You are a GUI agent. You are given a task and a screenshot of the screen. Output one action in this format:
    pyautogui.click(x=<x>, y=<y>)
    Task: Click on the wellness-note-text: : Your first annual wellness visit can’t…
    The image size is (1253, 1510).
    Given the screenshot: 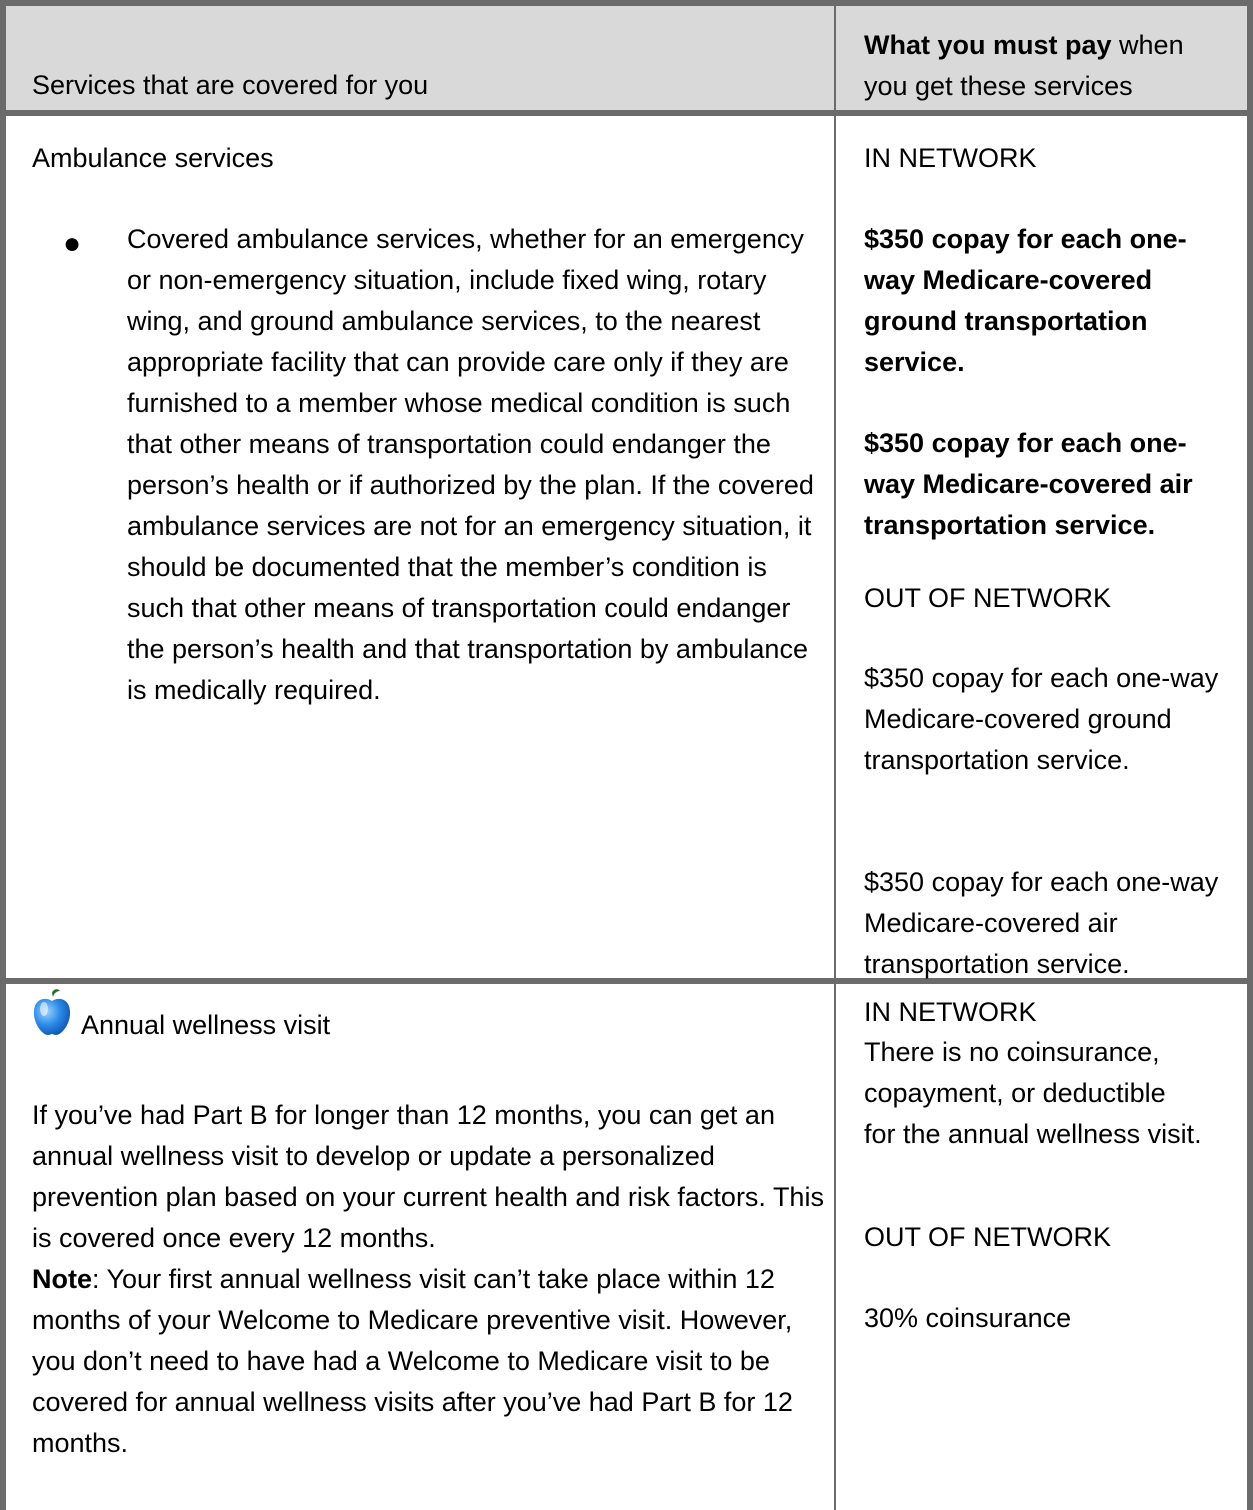 What is the action you would take?
    pyautogui.click(x=412, y=1361)
    